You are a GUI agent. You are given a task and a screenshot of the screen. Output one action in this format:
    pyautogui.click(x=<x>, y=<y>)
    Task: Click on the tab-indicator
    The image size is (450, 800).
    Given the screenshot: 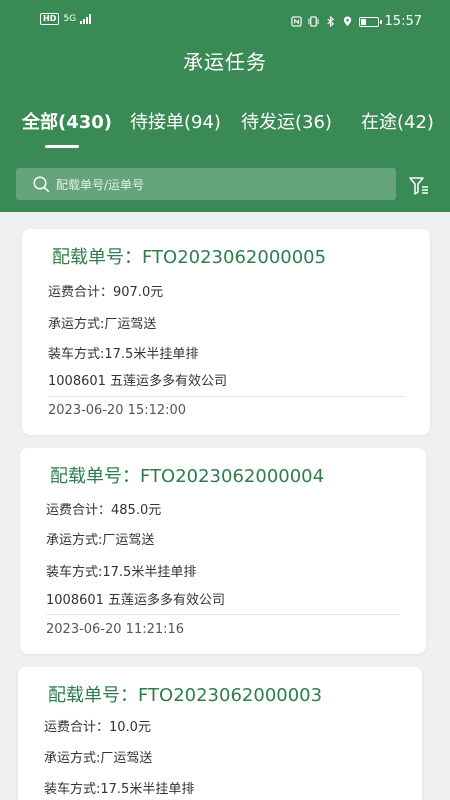 What is the action you would take?
    pyautogui.click(x=62, y=146)
    